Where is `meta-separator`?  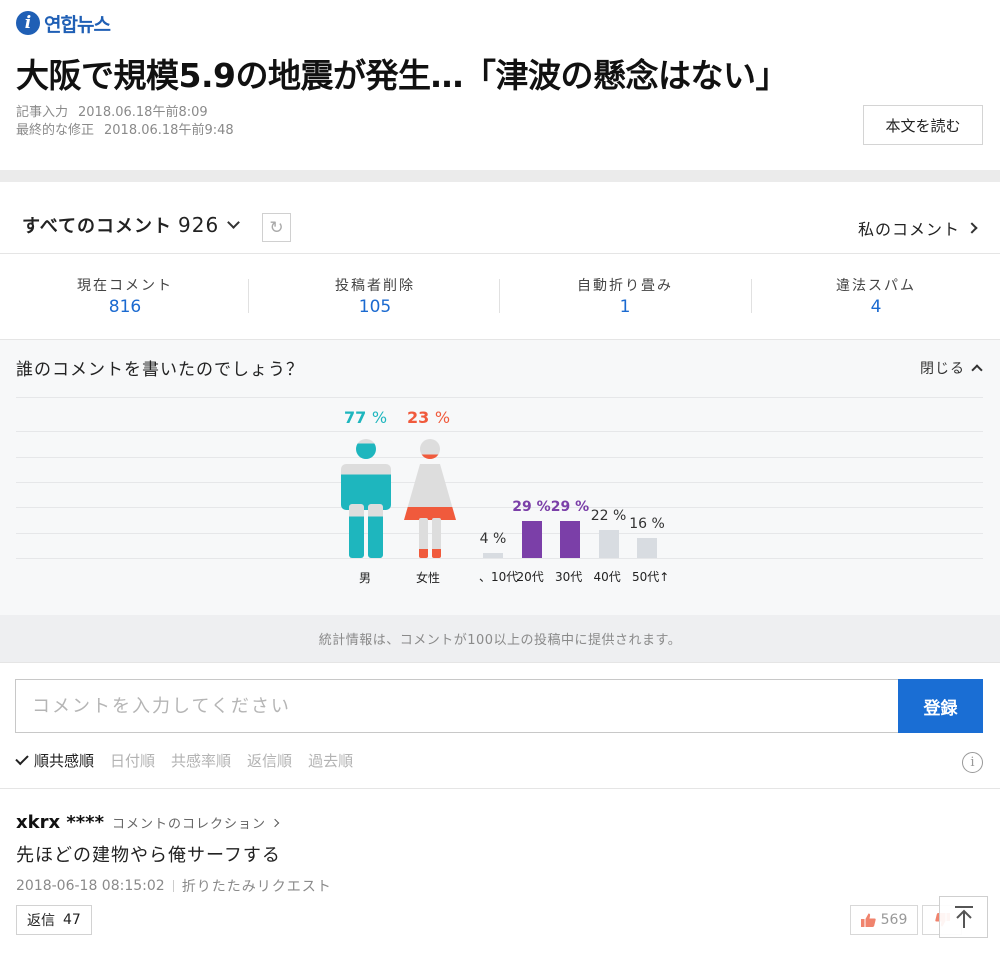 meta-separator is located at coordinates (173, 886).